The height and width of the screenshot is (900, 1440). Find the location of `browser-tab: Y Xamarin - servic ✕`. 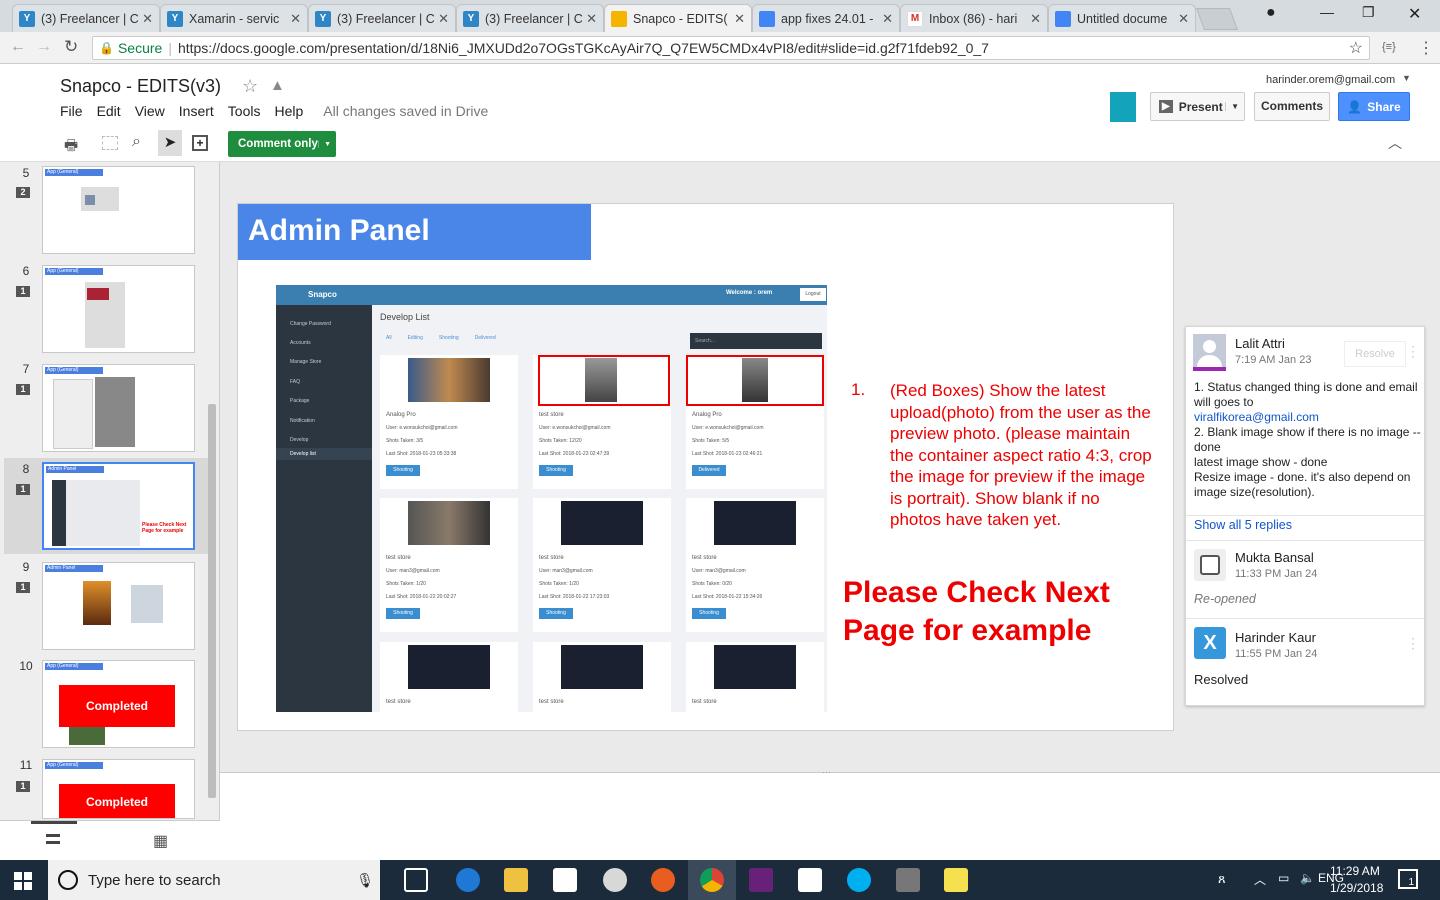

browser-tab: Y Xamarin - servic ✕ is located at coordinates (234, 18).